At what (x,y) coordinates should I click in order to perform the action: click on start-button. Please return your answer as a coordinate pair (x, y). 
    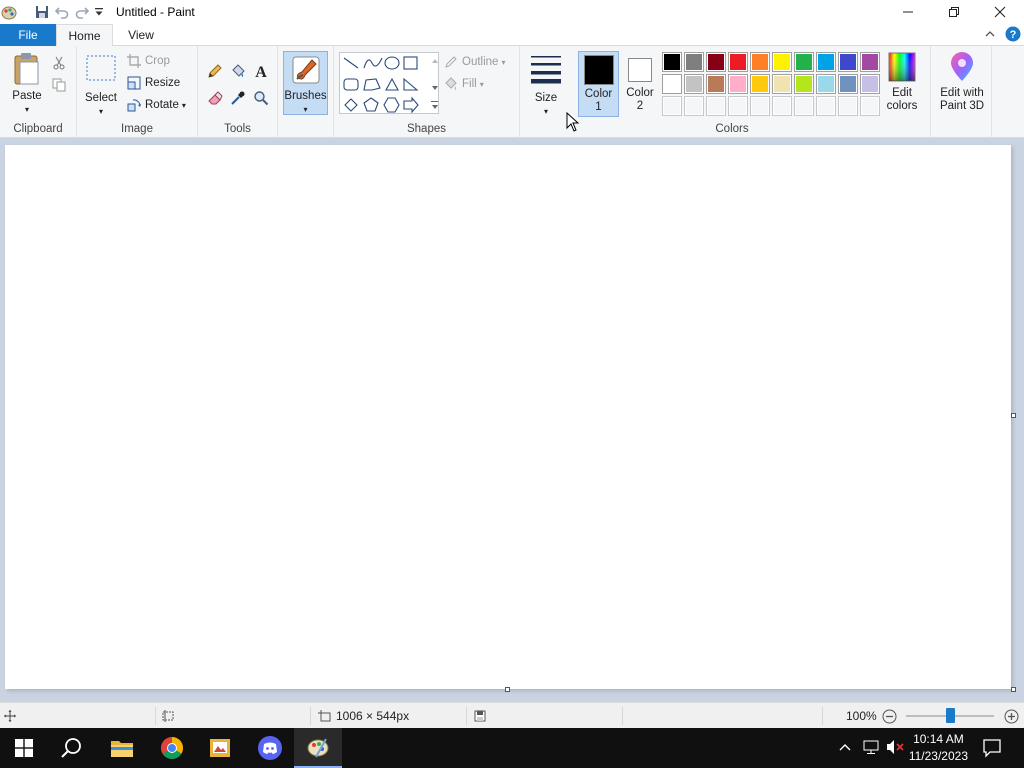
    Looking at the image, I should click on (24, 748).